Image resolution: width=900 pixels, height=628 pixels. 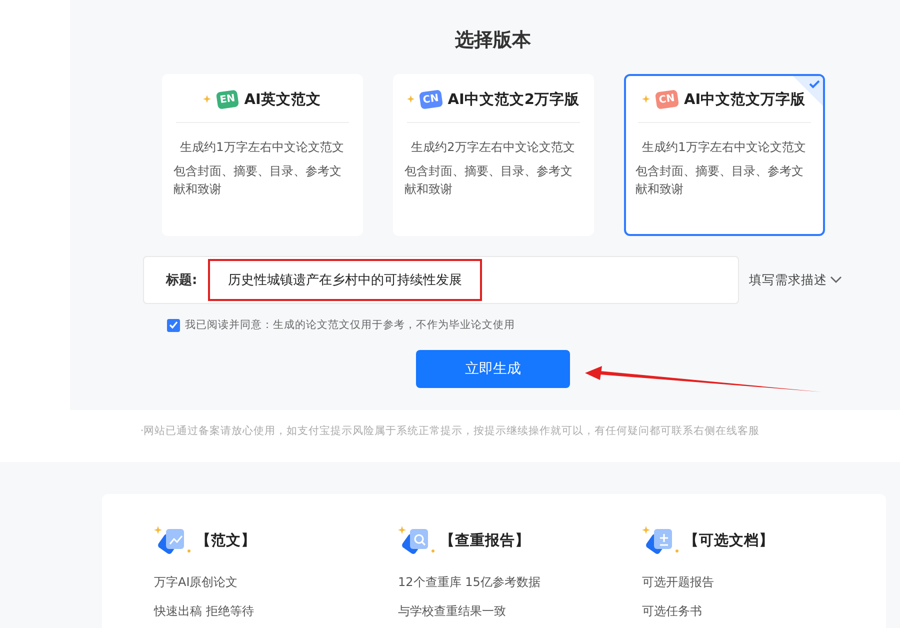 What do you see at coordinates (493, 147) in the screenshot?
I see `card-description: 生成约2万字左右中文论文范文` at bounding box center [493, 147].